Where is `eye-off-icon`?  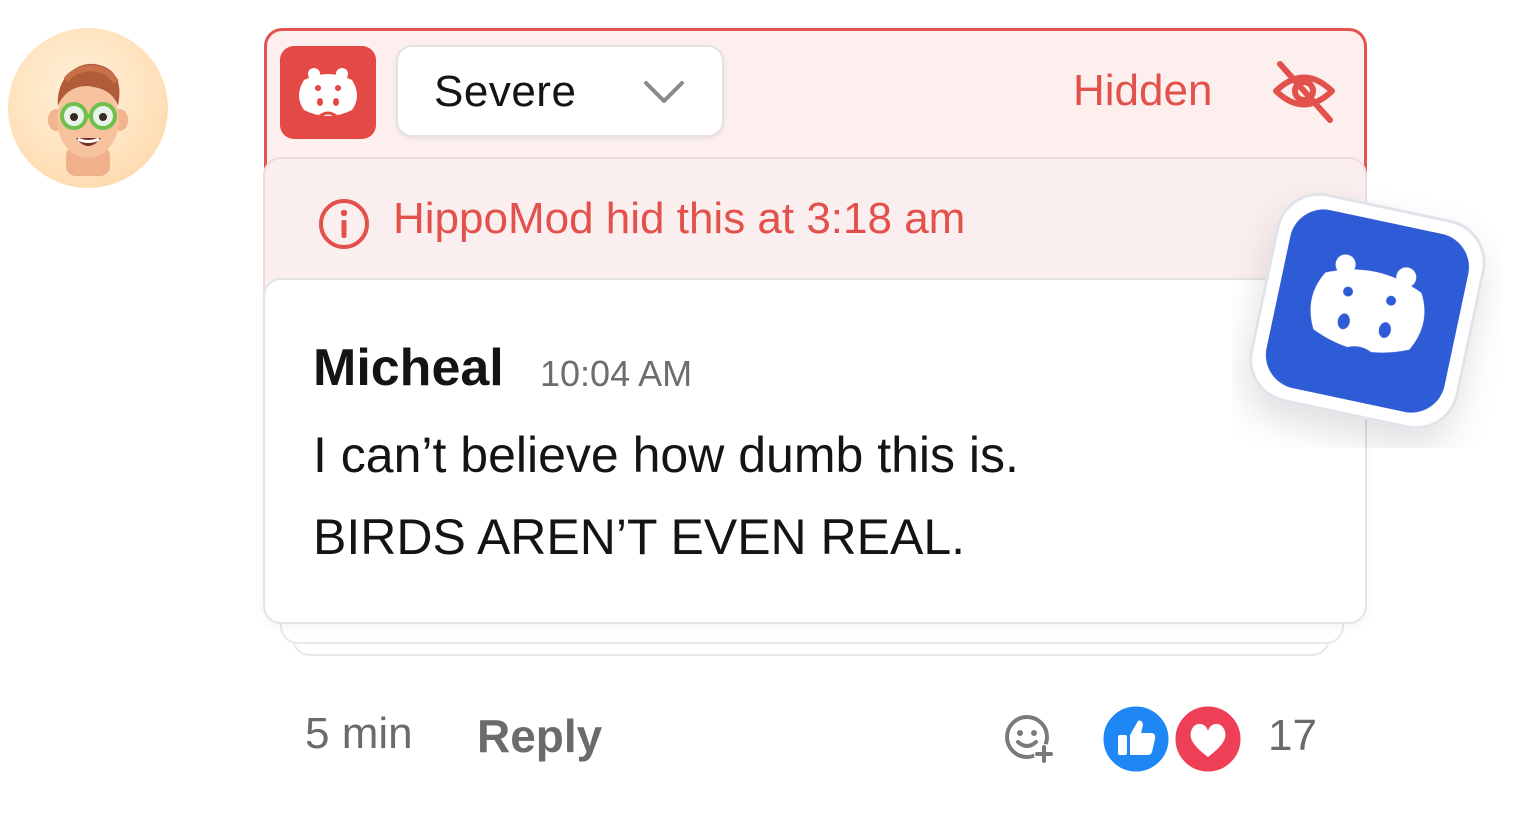
eye-off-icon is located at coordinates (1304, 91).